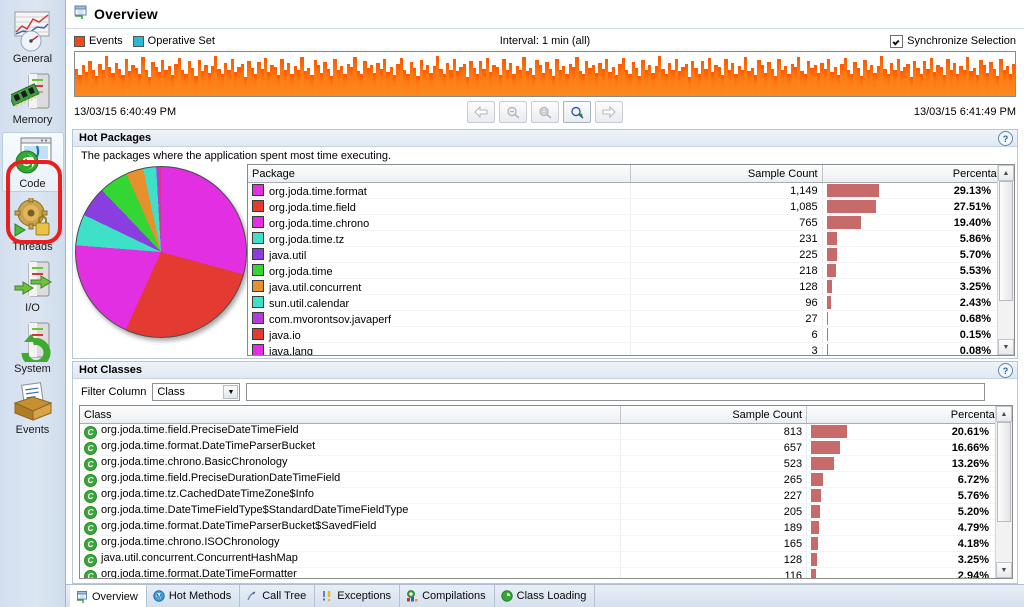 The image size is (1024, 607). Describe the element at coordinates (631, 334) in the screenshot. I see `table-row: java.io 6 0.15%` at that location.